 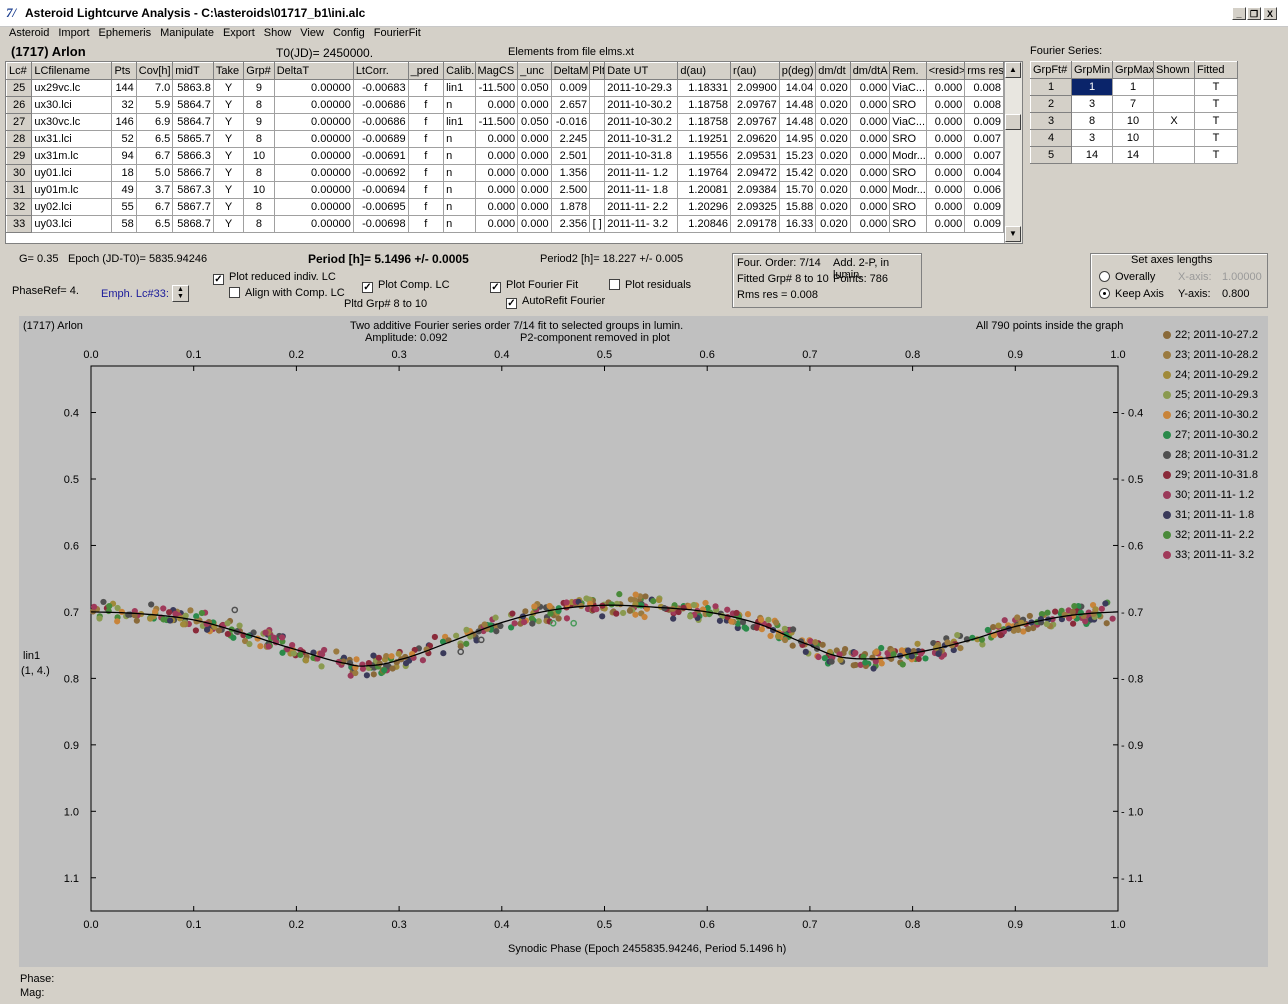 I want to click on fourier-cell: X, so click(x=1174, y=121).